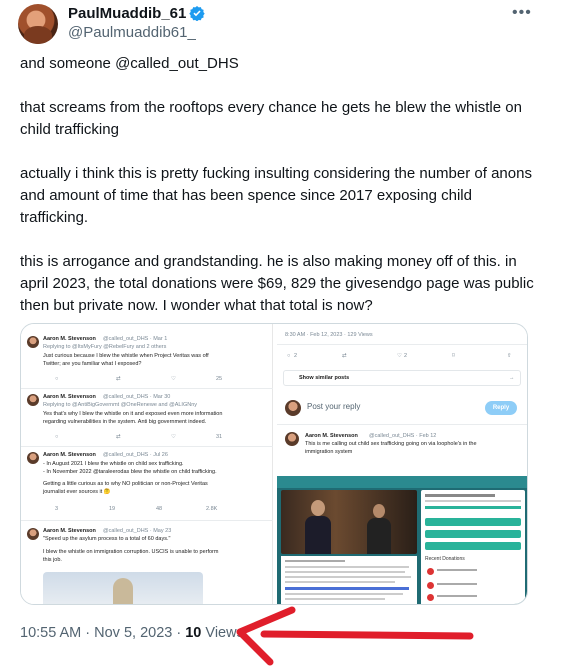 This screenshot has height=669, width=563. Describe the element at coordinates (193, 633) in the screenshot. I see `views-count: 10` at that location.